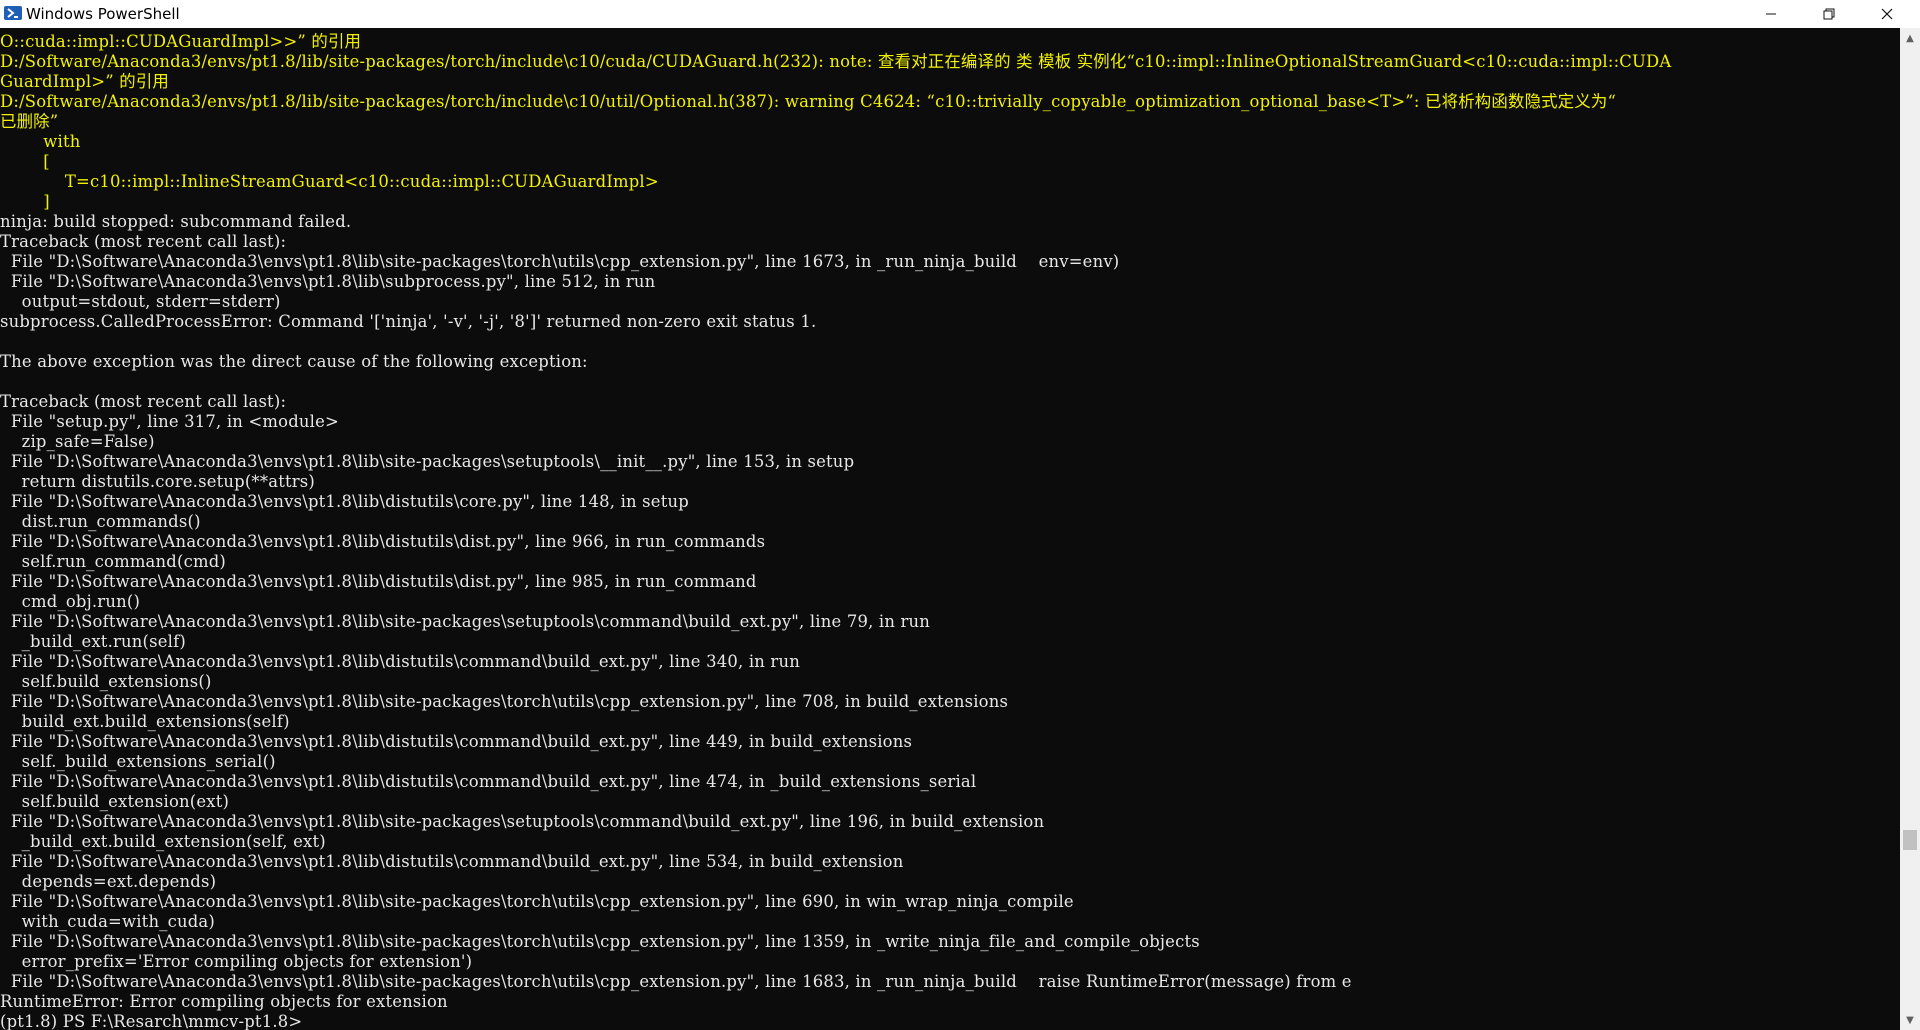 The height and width of the screenshot is (1030, 1920). I want to click on console-line: self._build_extensions_serial(), so click(138, 761).